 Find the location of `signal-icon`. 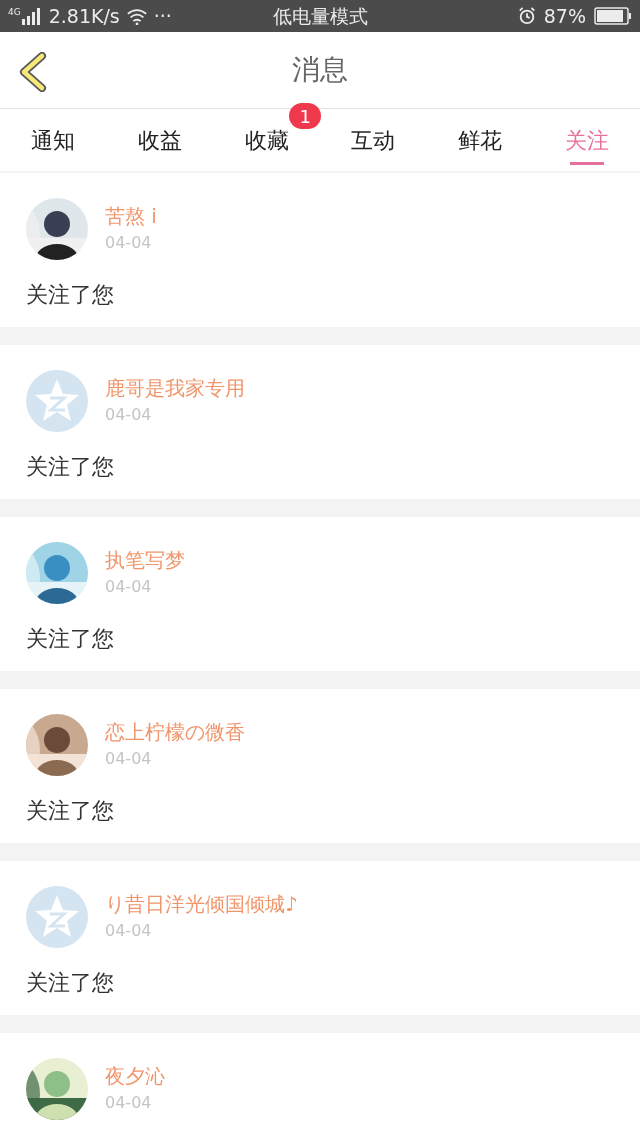

signal-icon is located at coordinates (31, 16).